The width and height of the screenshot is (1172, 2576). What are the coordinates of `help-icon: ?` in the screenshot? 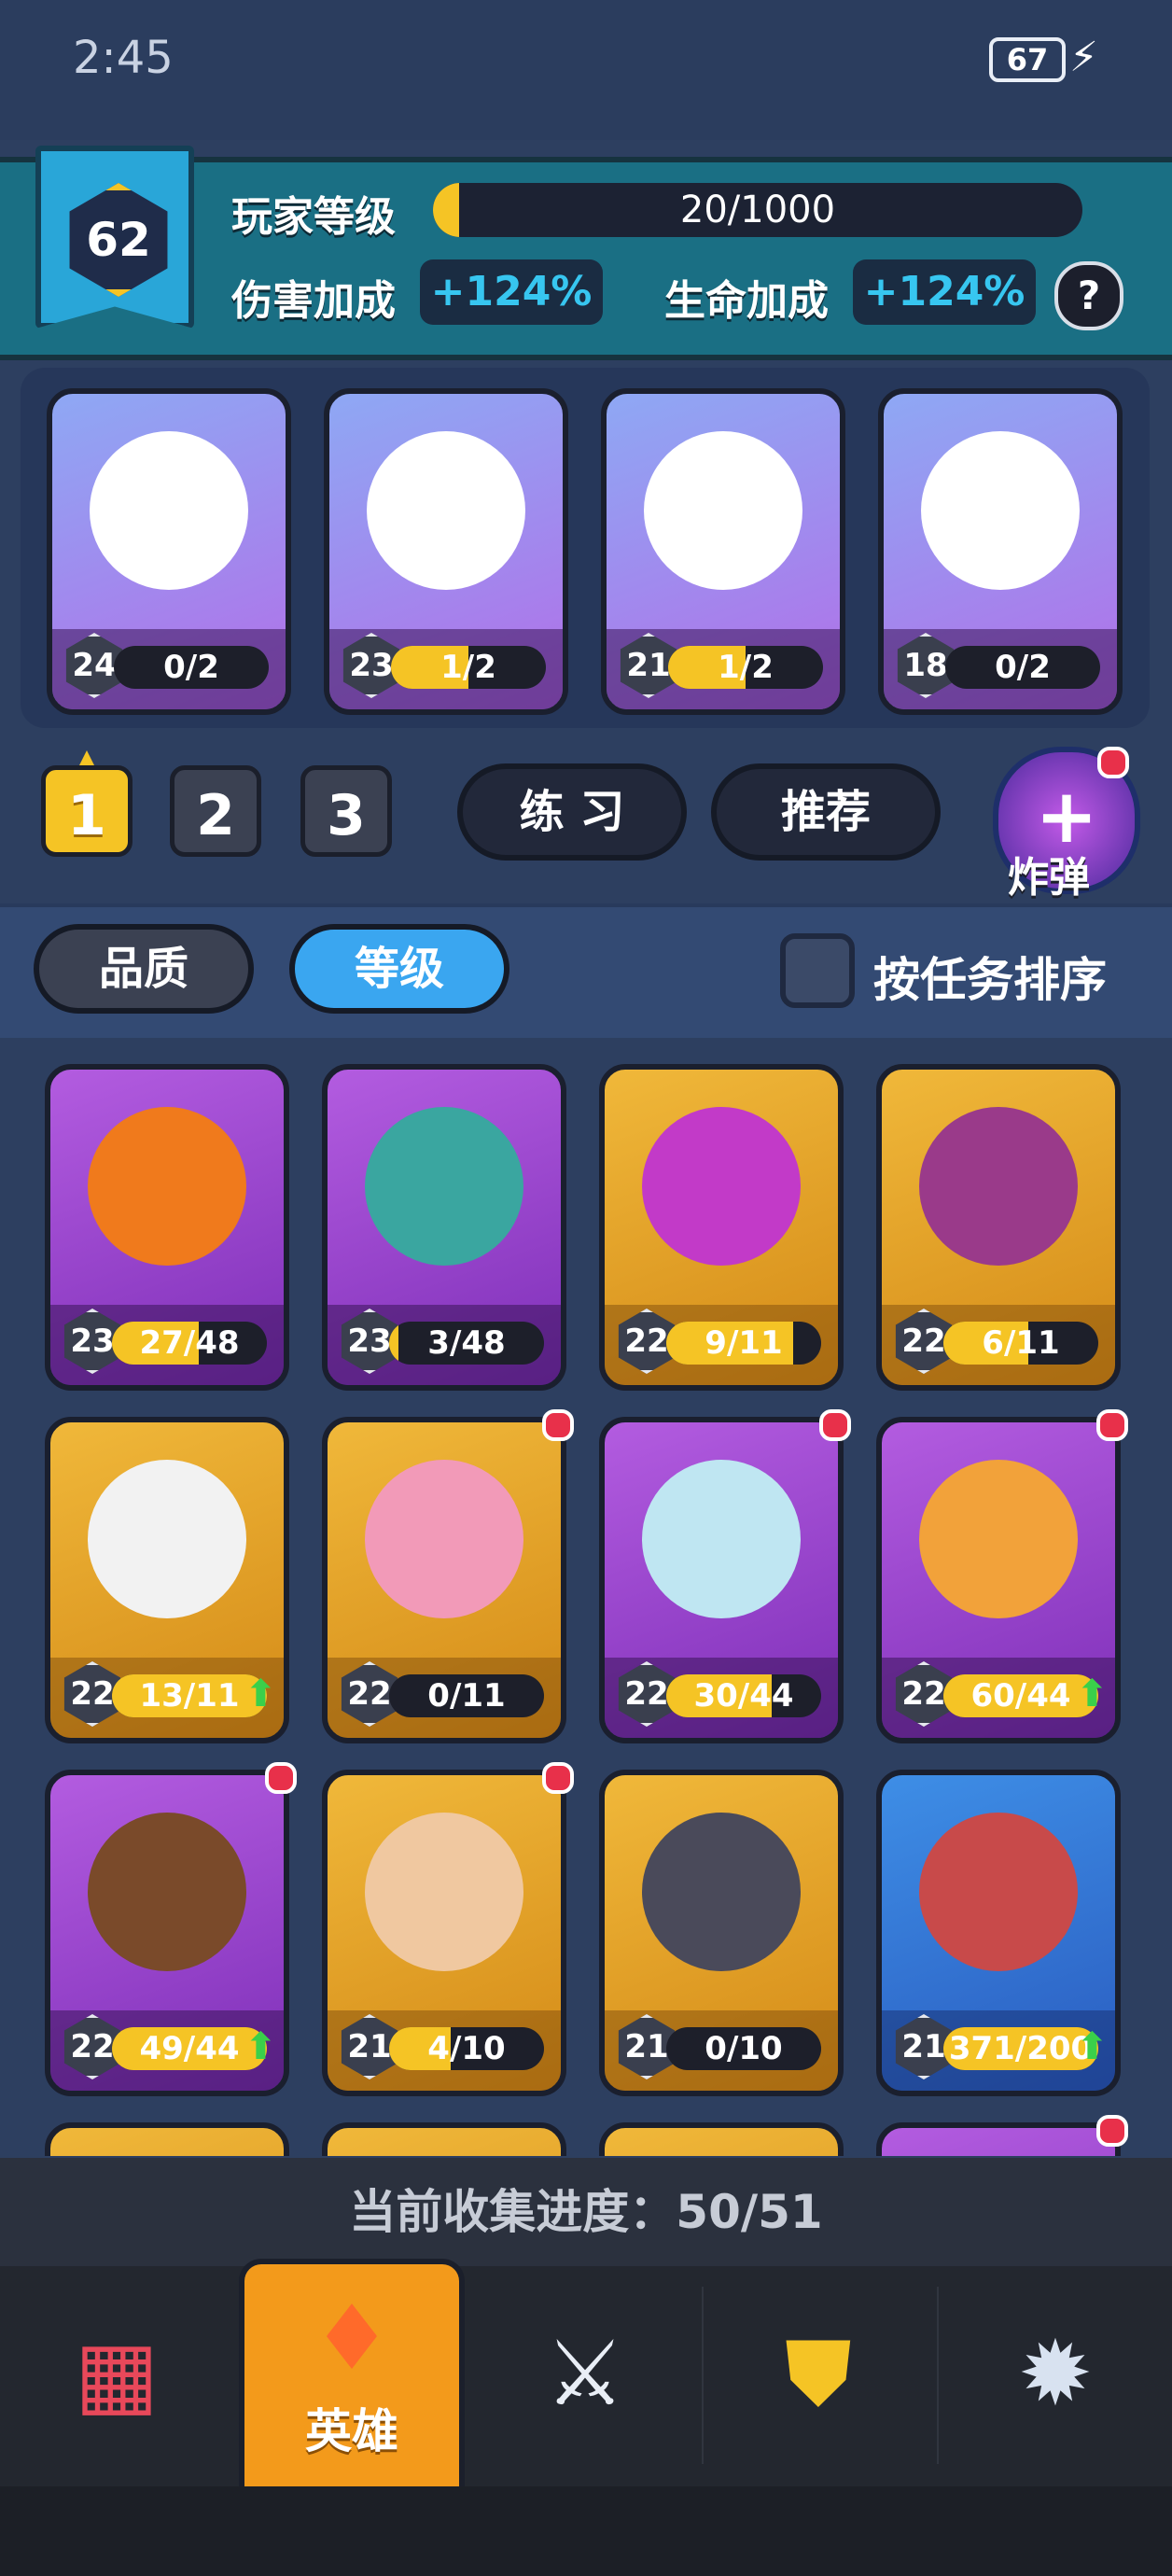 It's located at (1088, 295).